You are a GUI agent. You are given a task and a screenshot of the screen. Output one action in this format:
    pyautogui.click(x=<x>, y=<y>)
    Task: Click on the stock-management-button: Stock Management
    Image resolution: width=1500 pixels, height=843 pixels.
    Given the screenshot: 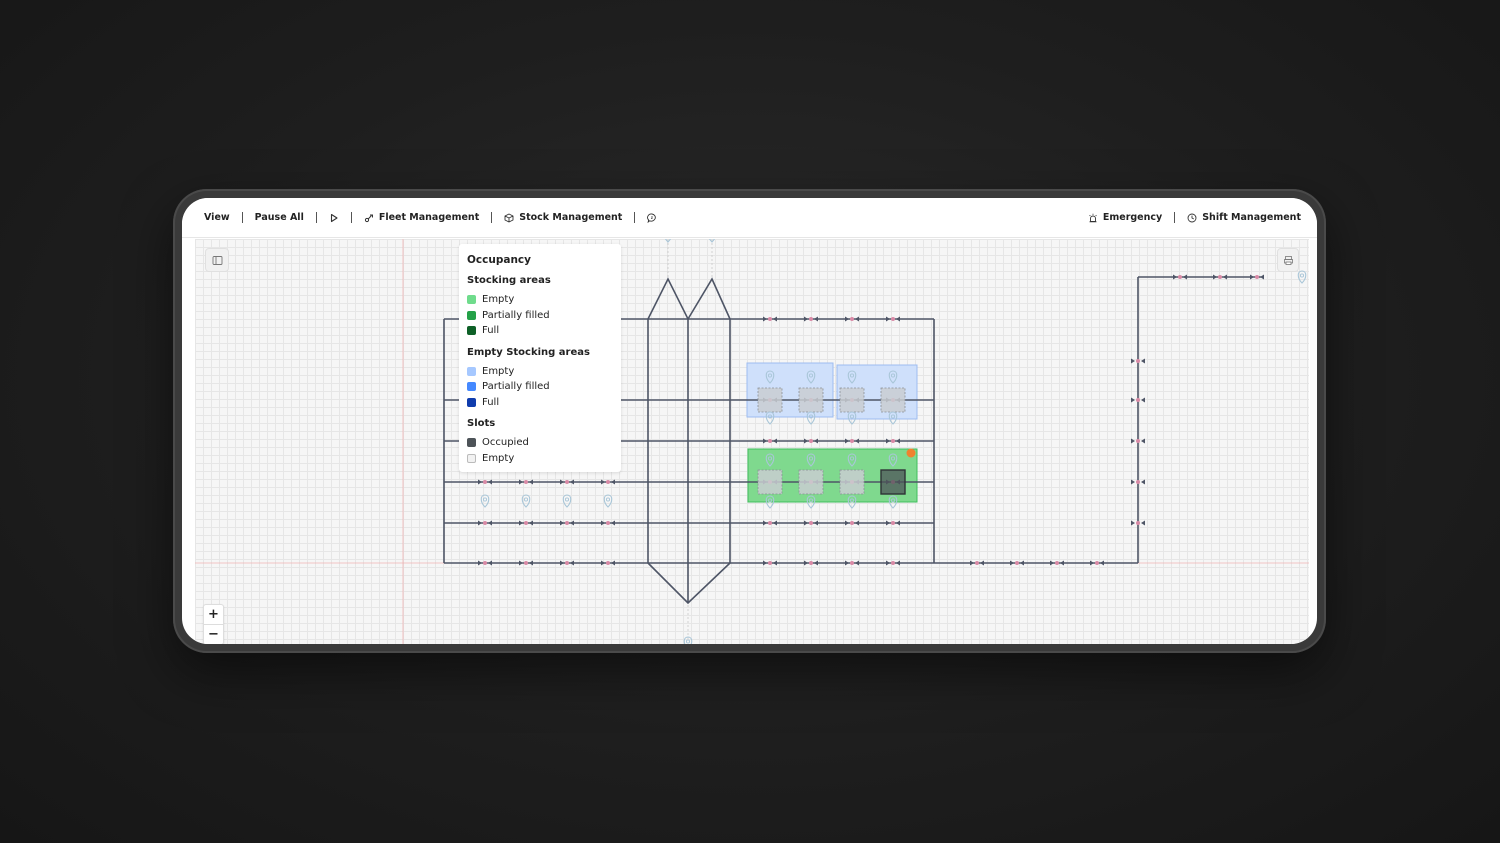 What is the action you would take?
    pyautogui.click(x=563, y=217)
    